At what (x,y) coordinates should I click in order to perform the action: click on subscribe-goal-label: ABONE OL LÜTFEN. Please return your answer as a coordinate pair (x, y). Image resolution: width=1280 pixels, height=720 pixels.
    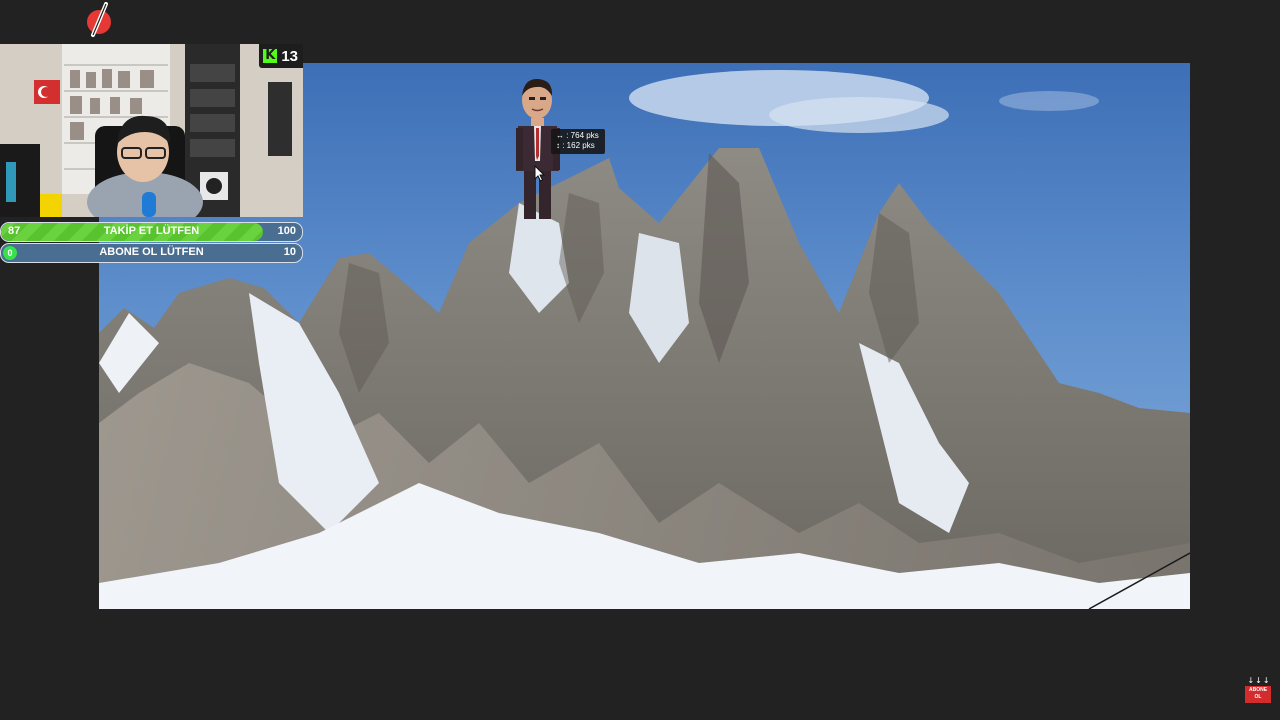
    Looking at the image, I should click on (151, 252).